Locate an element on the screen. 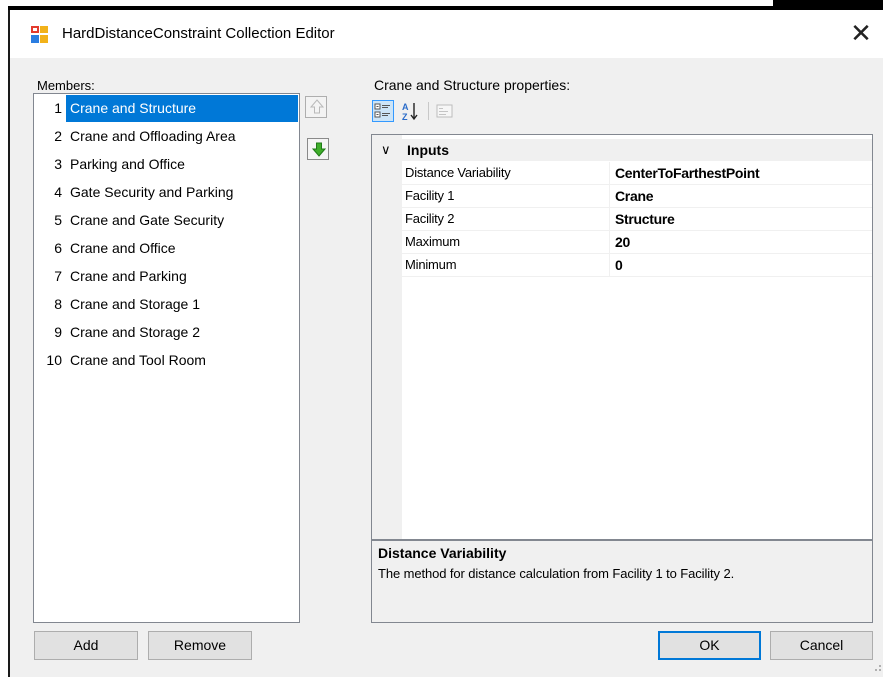  member-name: Crane and Parking is located at coordinates (128, 276).